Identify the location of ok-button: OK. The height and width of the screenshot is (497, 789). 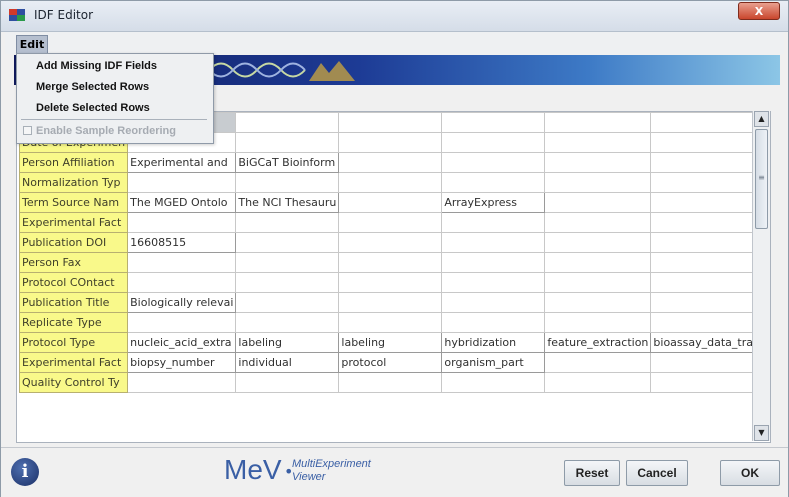
(750, 473).